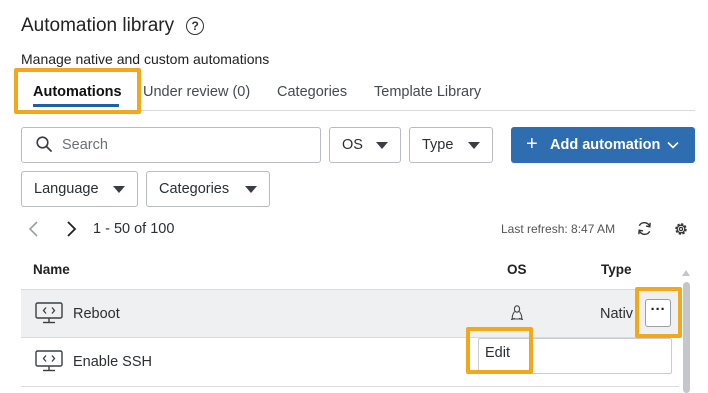 The height and width of the screenshot is (393, 708). I want to click on language-dropdown: Language, so click(79, 189).